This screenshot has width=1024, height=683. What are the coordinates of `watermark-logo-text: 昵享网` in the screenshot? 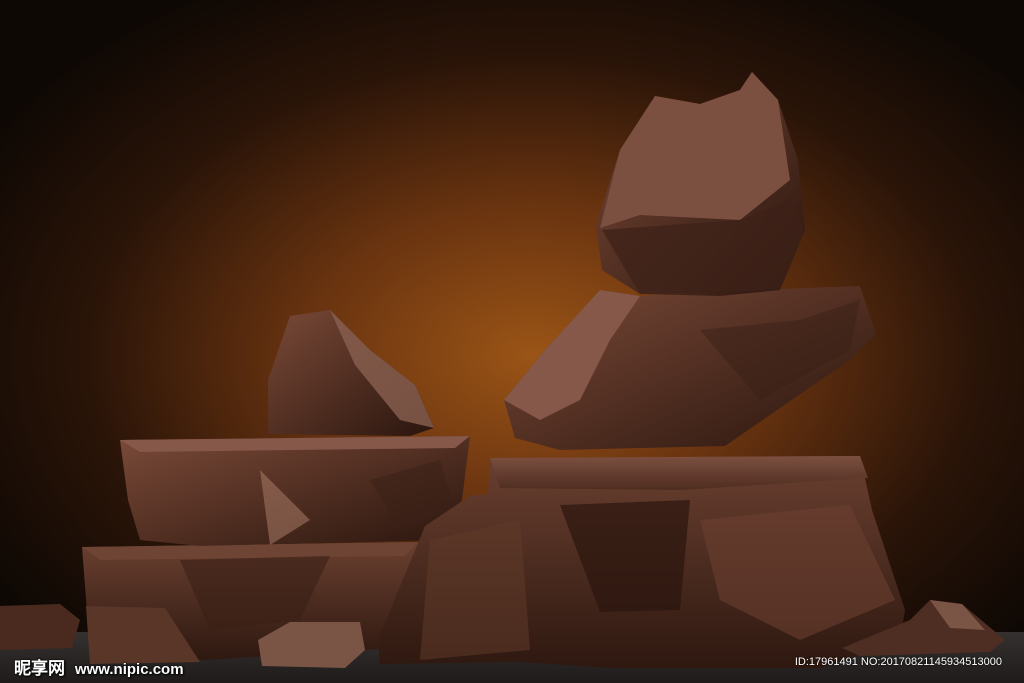 It's located at (39, 669).